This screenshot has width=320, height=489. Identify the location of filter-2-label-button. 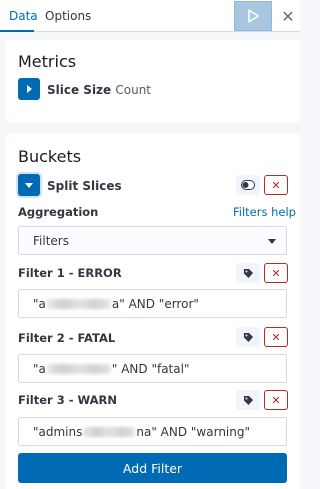
(248, 337).